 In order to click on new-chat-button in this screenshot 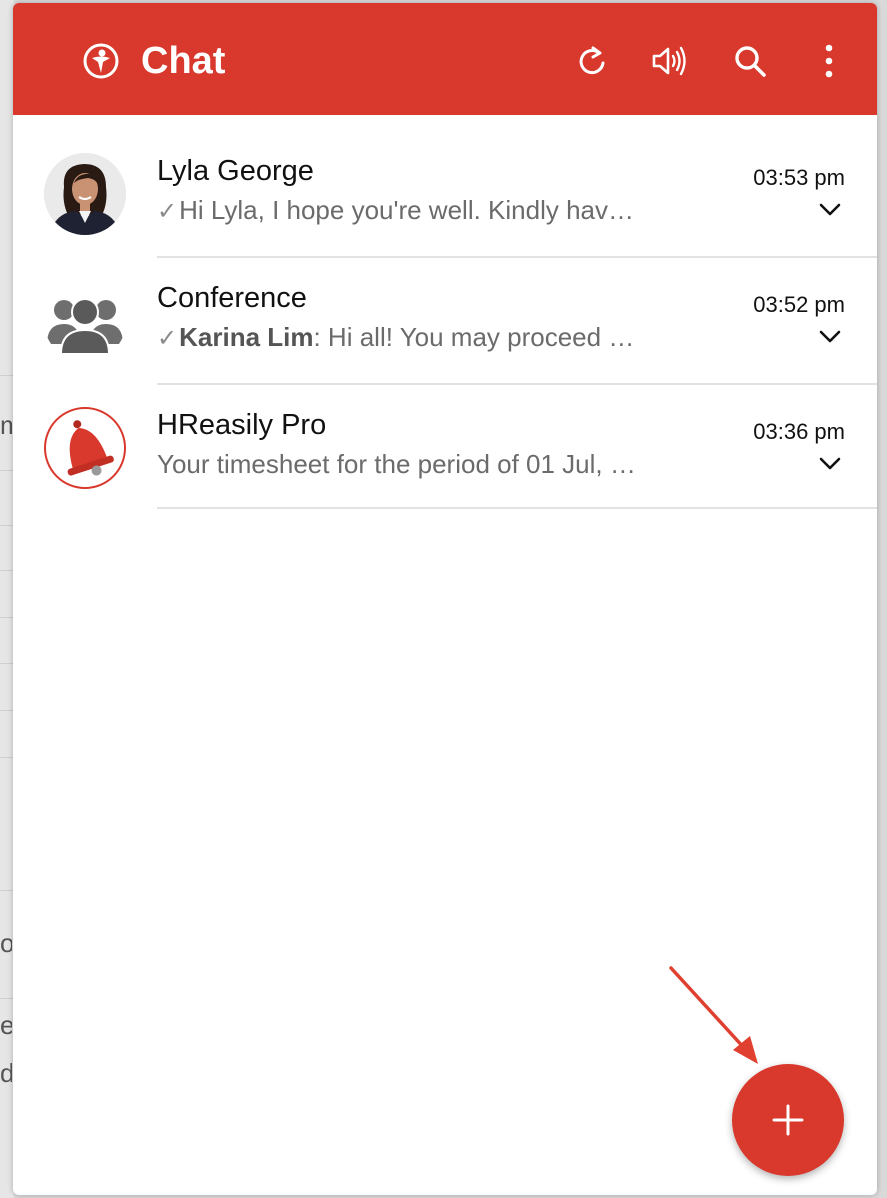, I will do `click(788, 1120)`.